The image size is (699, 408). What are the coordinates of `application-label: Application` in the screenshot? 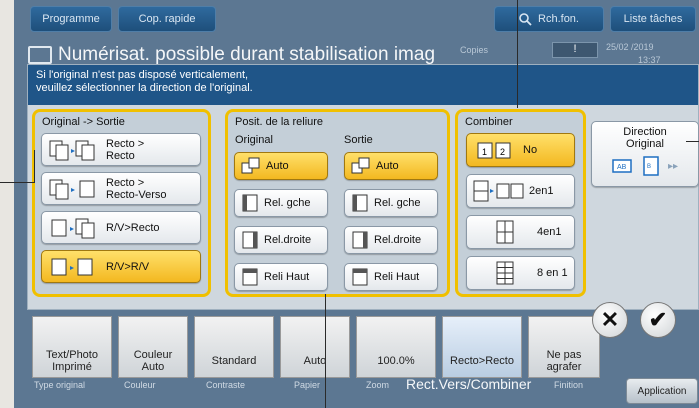 It's located at (662, 391).